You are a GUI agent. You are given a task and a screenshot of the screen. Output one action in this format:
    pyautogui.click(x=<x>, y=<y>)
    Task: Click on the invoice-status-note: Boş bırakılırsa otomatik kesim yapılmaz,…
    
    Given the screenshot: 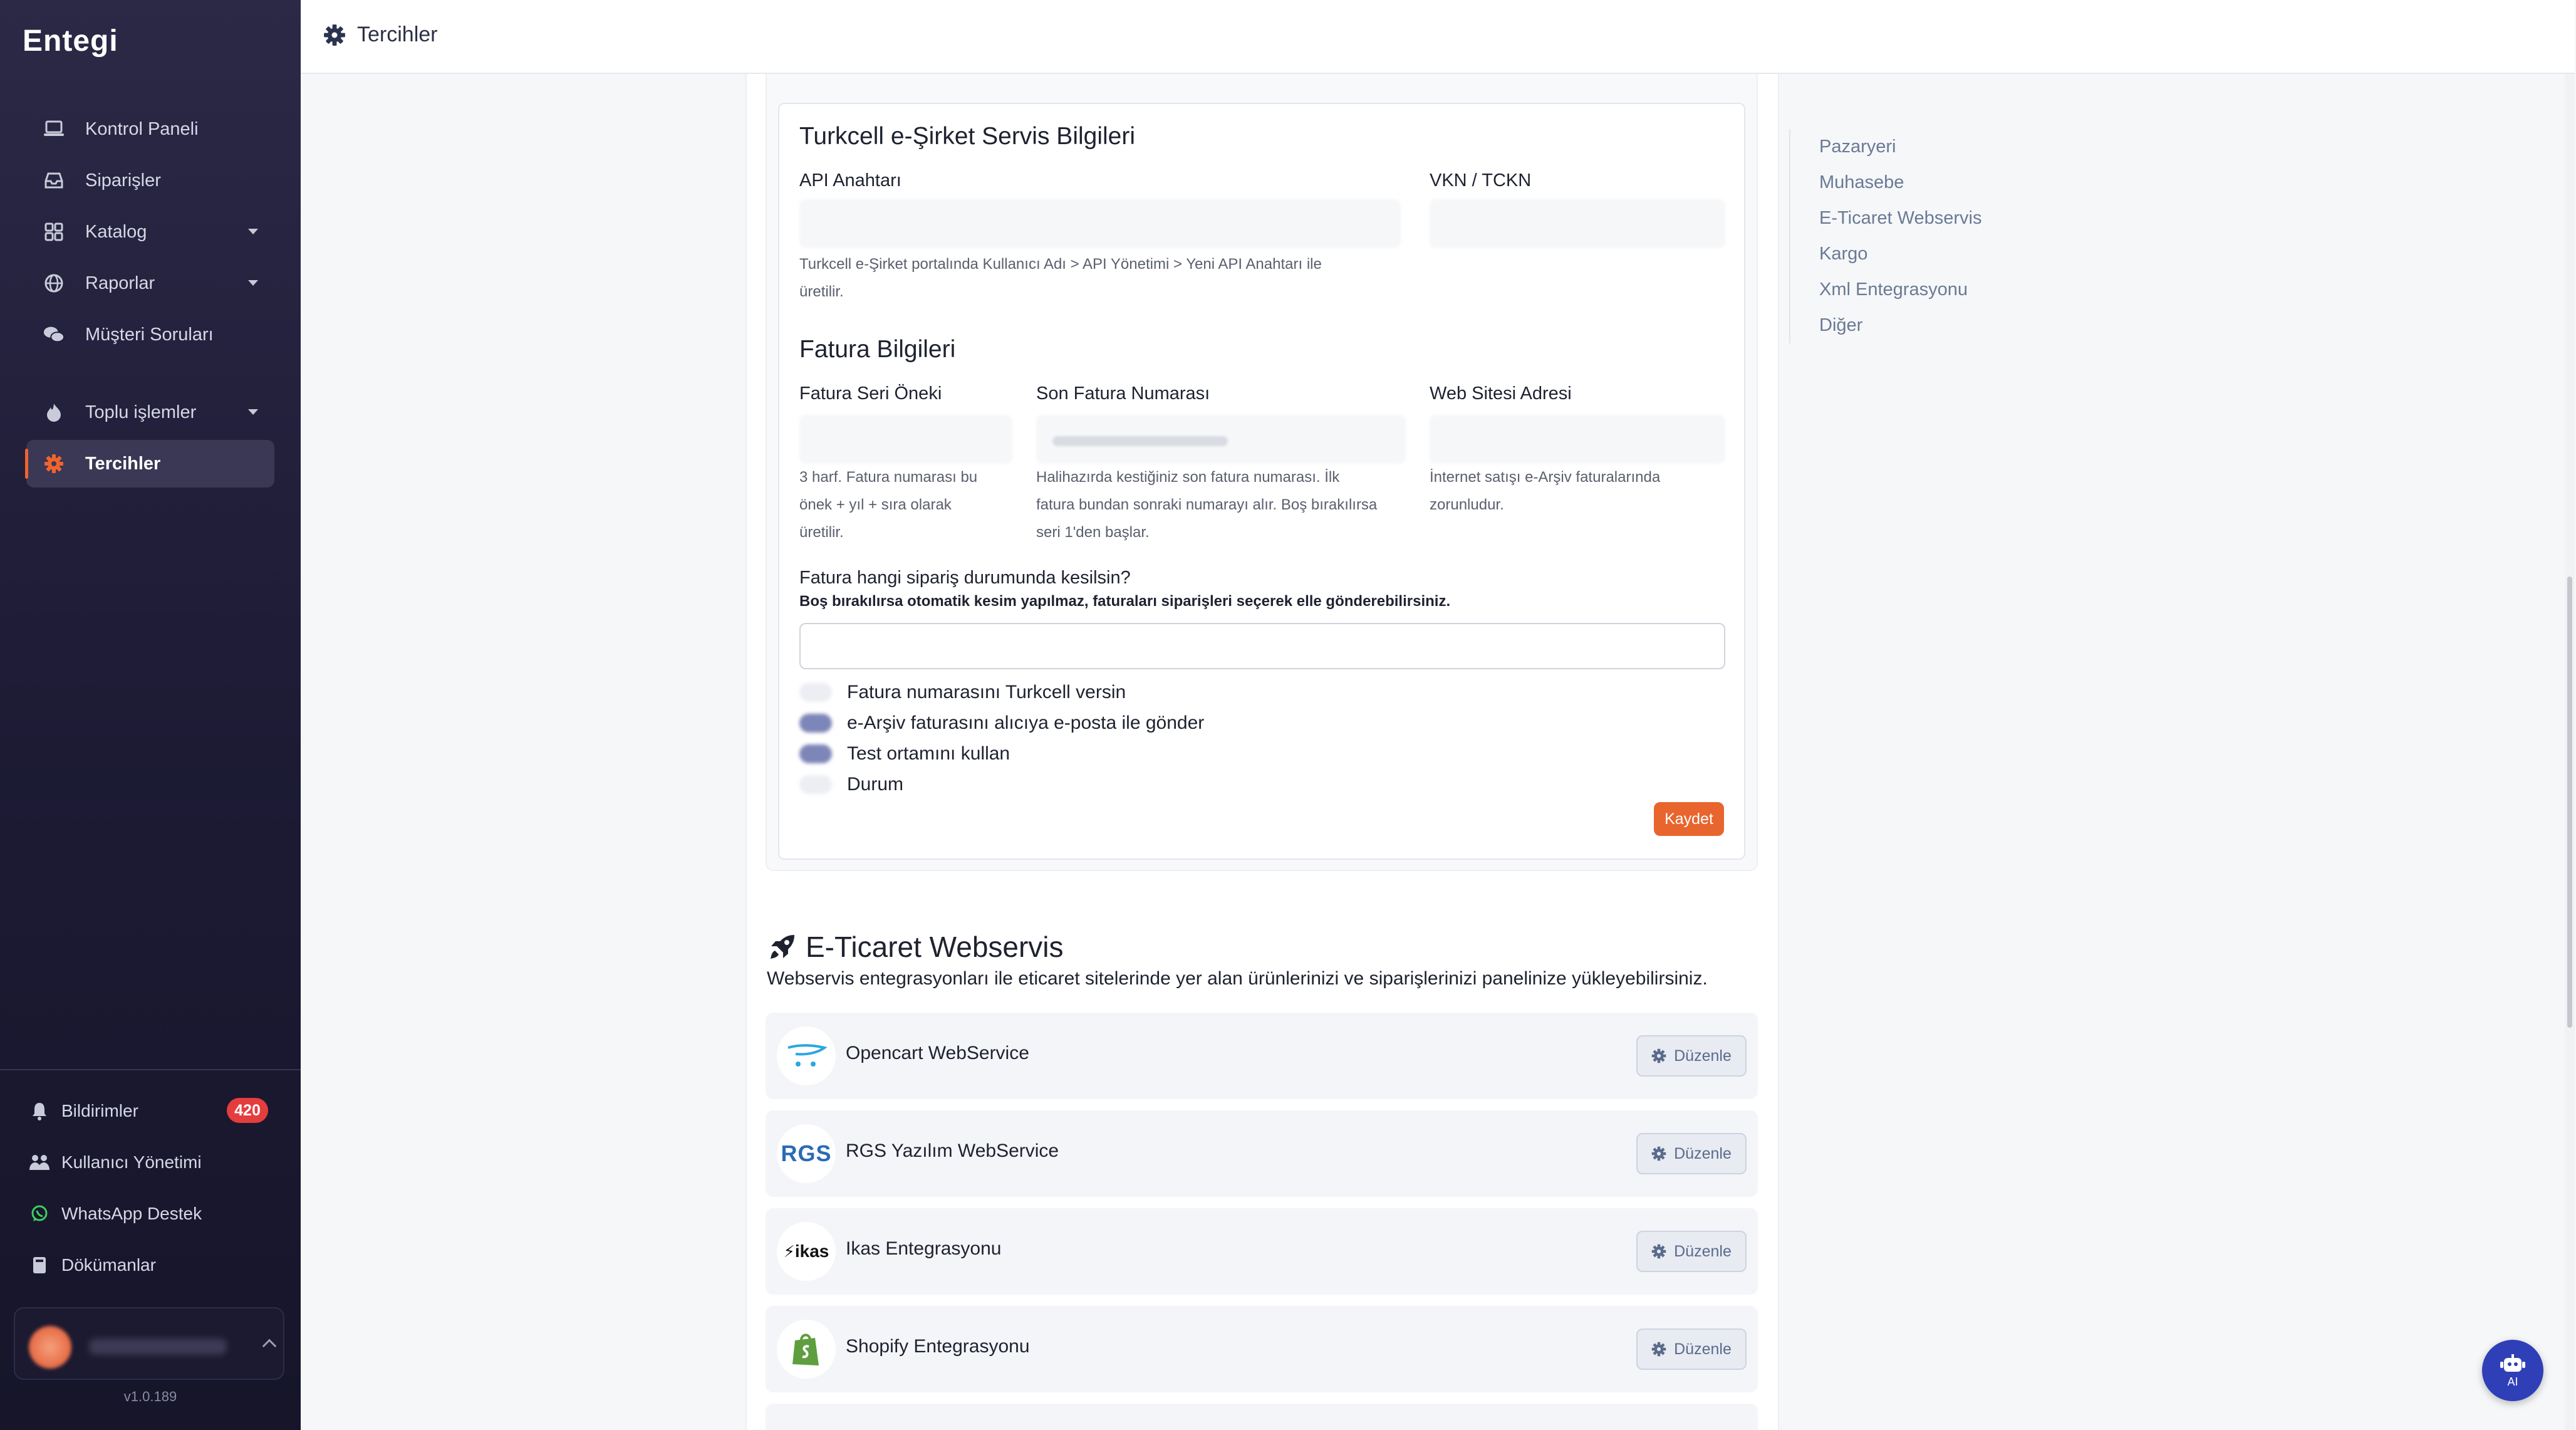 What is the action you would take?
    pyautogui.click(x=1125, y=601)
    